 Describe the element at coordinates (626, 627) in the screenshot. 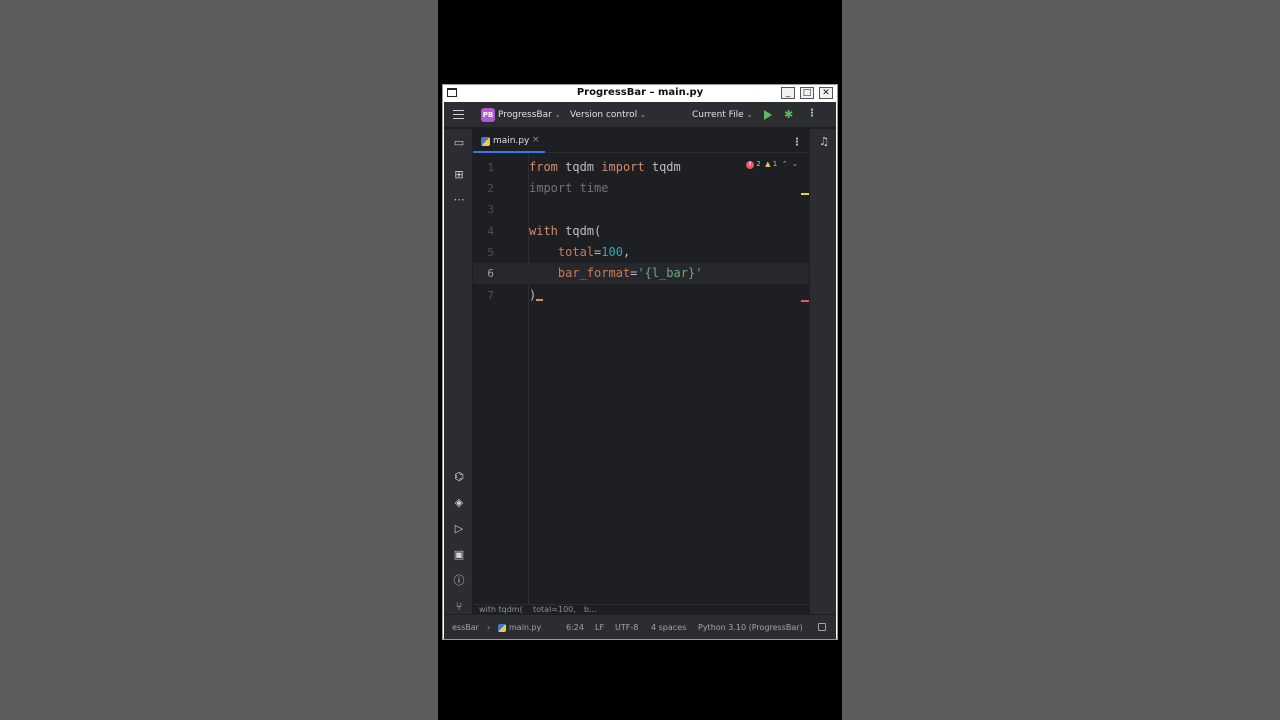

I see `file-encoding: UTF-8` at that location.